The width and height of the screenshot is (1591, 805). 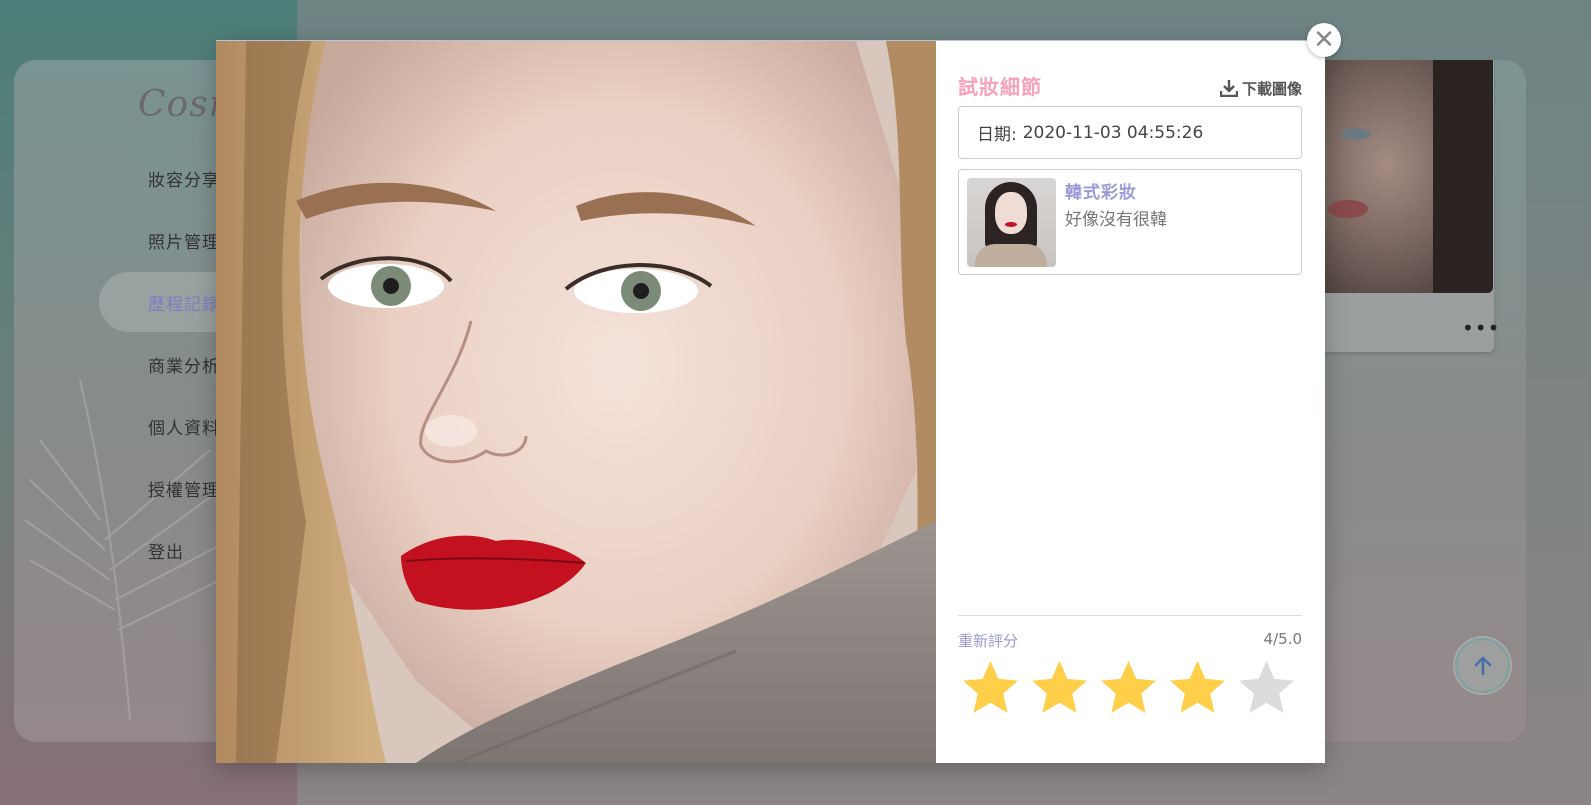 What do you see at coordinates (157, 488) in the screenshot?
I see `sidebar-item-authorization: 授權管理` at bounding box center [157, 488].